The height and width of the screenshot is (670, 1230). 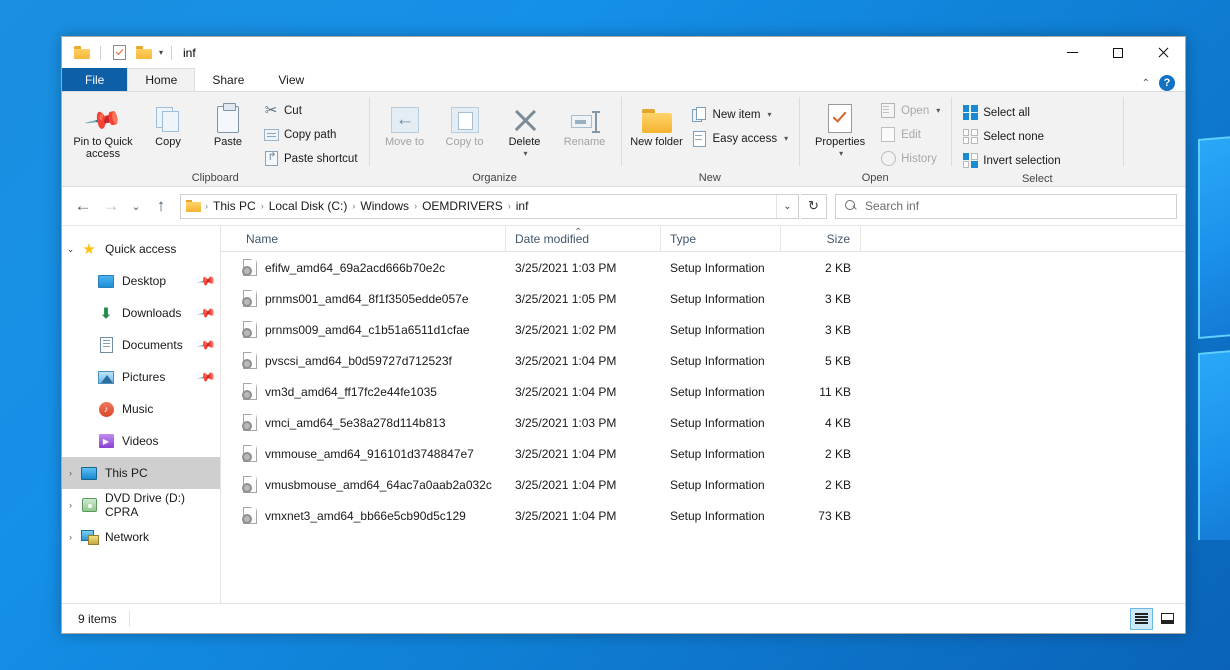 What do you see at coordinates (1167, 83) in the screenshot?
I see `help-icon: ?` at bounding box center [1167, 83].